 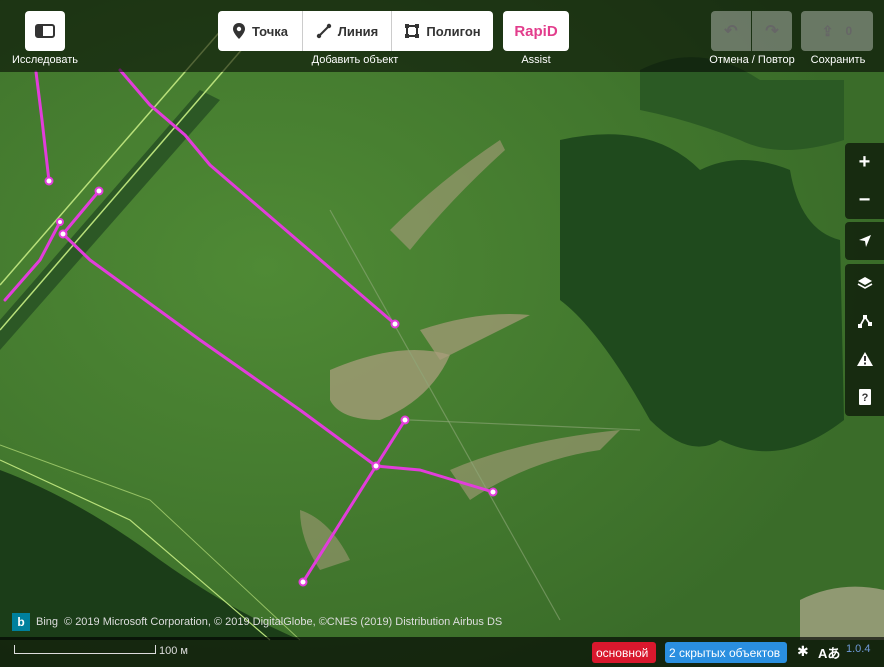 I want to click on sidebar-icon, so click(x=45, y=31).